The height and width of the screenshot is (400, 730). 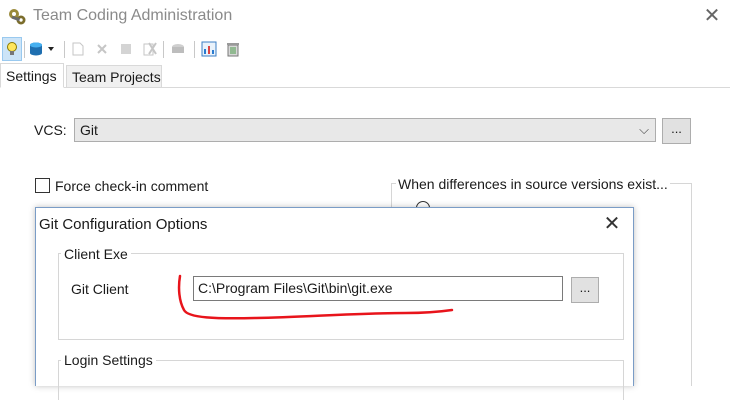 What do you see at coordinates (108, 360) in the screenshot?
I see `login-settings-group-label: Login Settings` at bounding box center [108, 360].